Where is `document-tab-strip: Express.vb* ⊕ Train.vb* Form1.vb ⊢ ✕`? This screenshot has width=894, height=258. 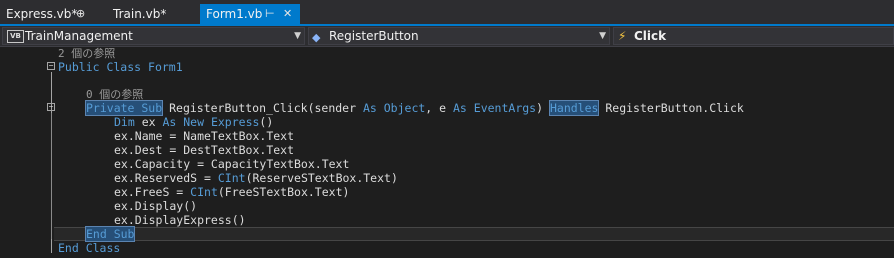
document-tab-strip: Express.vb* ⊕ Train.vb* Form1.vb ⊢ ✕ is located at coordinates (447, 13).